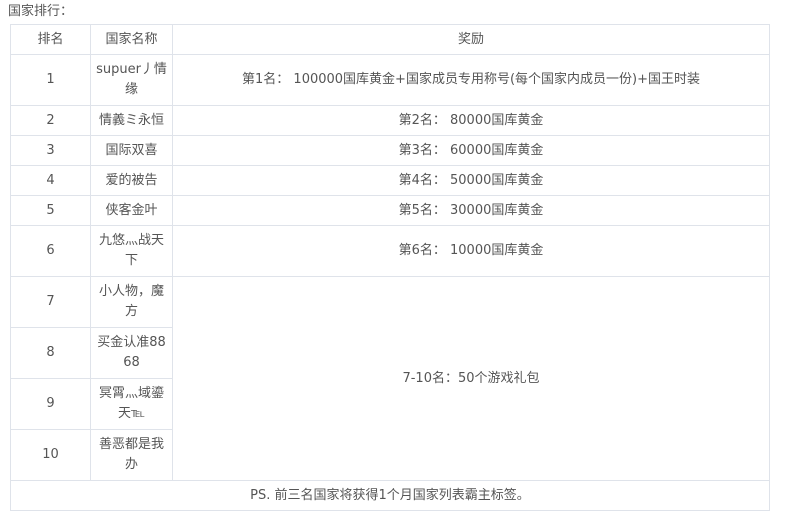 Image resolution: width=798 pixels, height=524 pixels. I want to click on header-reward: 奖励, so click(471, 39).